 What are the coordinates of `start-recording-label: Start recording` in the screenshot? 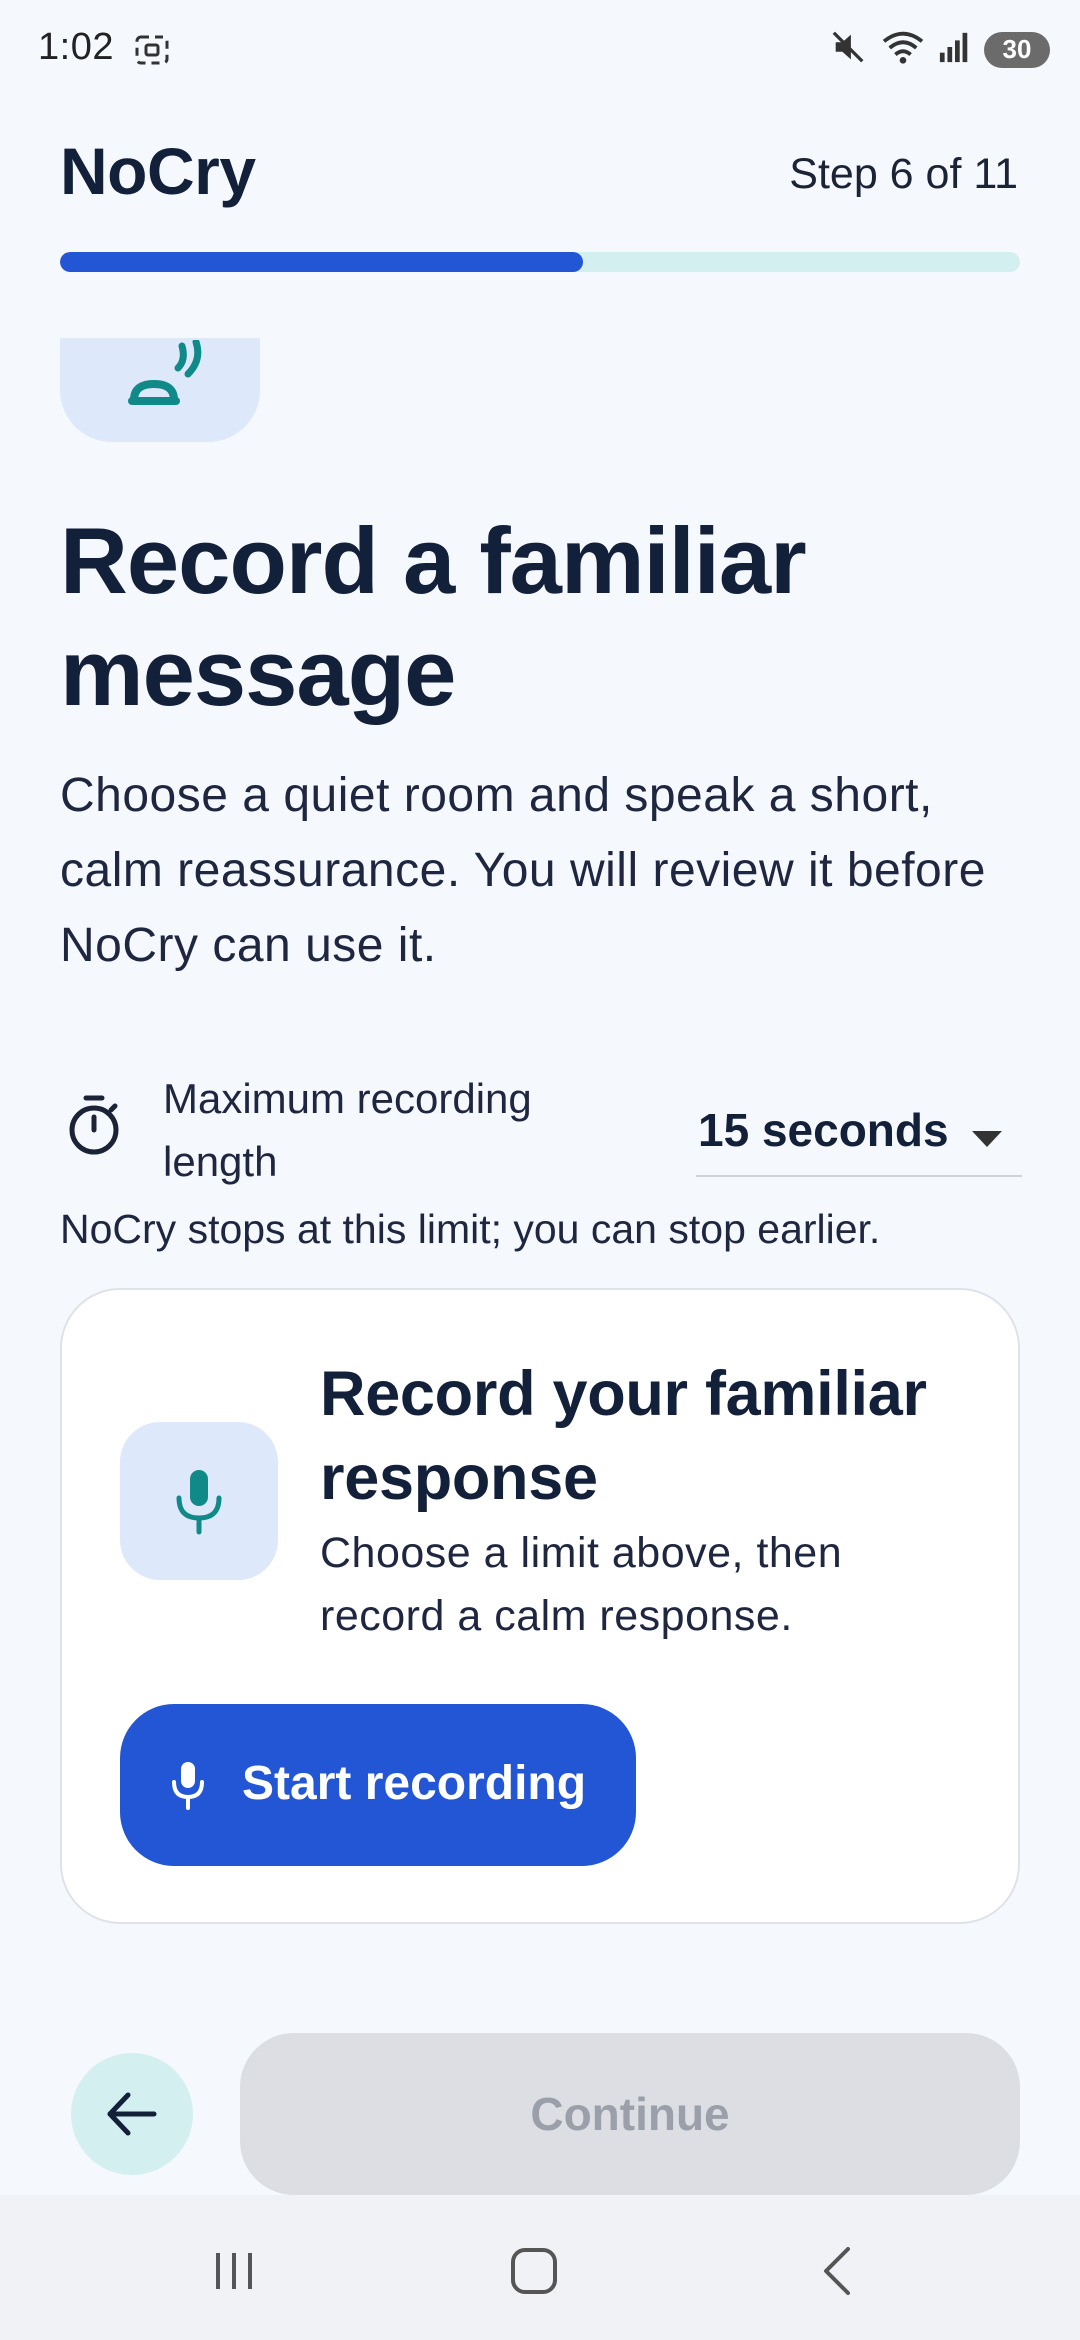 It's located at (414, 1783).